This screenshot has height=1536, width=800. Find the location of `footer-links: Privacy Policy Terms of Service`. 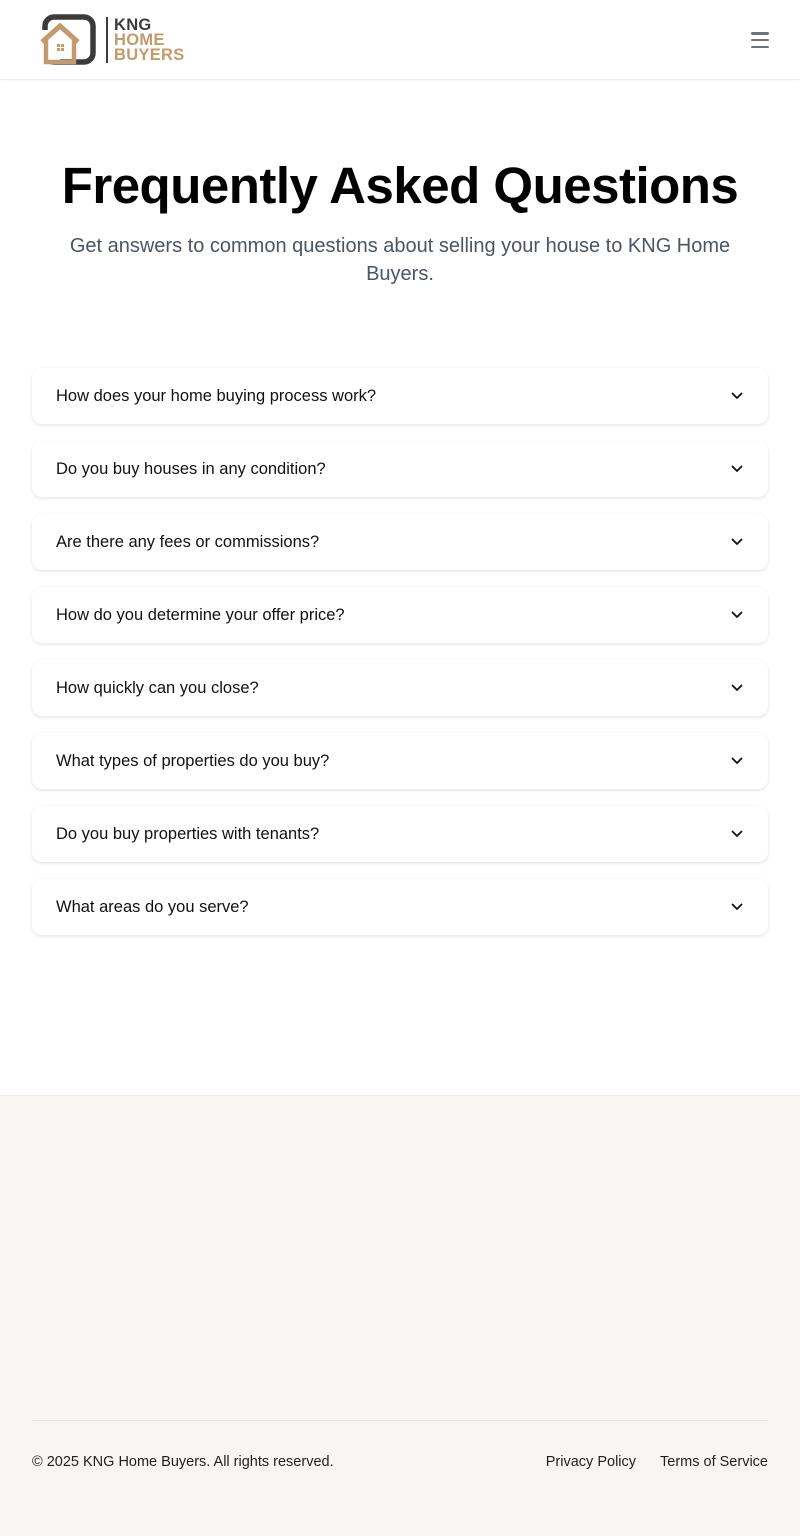

footer-links: Privacy Policy Terms of Service is located at coordinates (657, 1462).